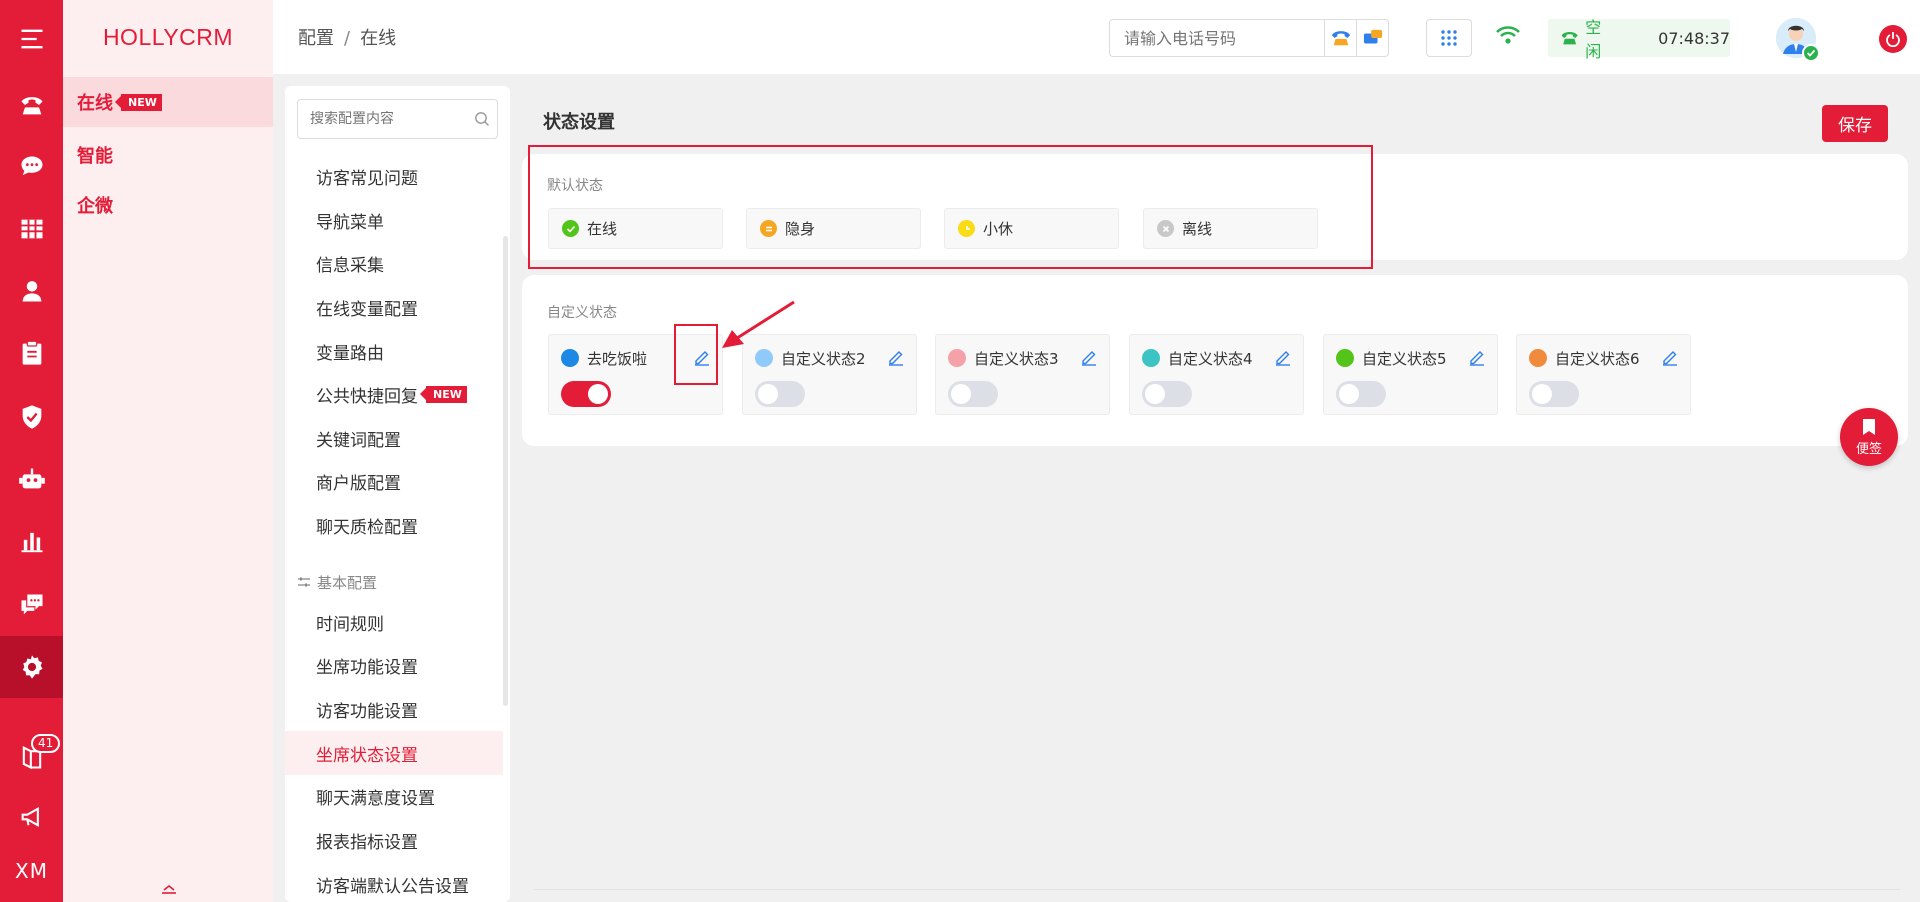  What do you see at coordinates (392, 886) in the screenshot?
I see `menu-item-label: 访客端默认公告设置` at bounding box center [392, 886].